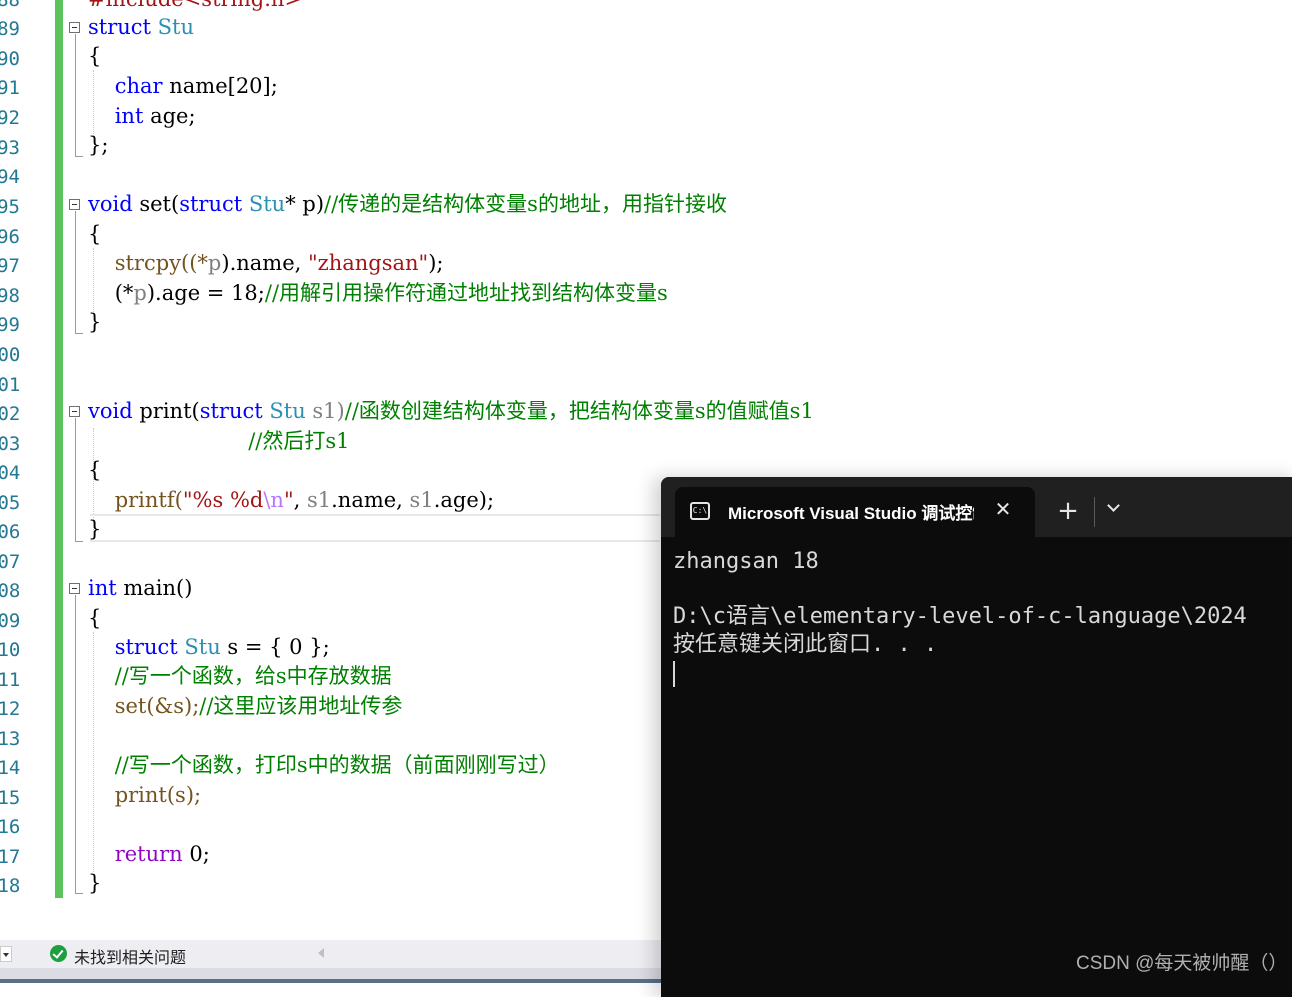 Image resolution: width=1292 pixels, height=997 pixels. I want to click on tab-separator, so click(1094, 512).